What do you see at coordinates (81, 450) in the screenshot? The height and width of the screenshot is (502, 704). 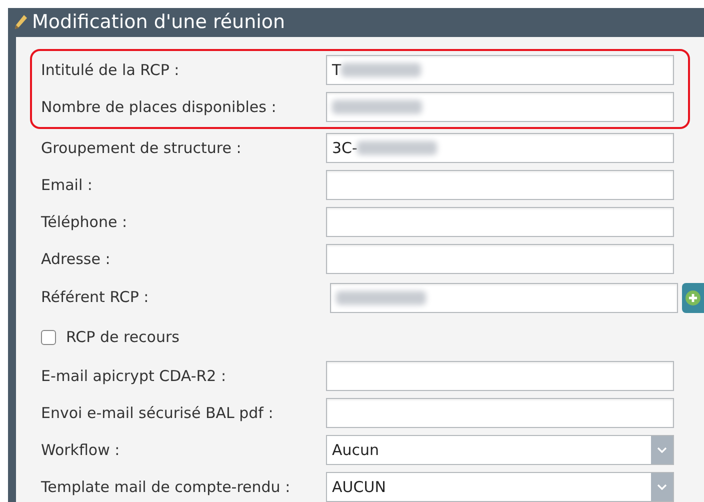 I see `field-label: Workflow :` at bounding box center [81, 450].